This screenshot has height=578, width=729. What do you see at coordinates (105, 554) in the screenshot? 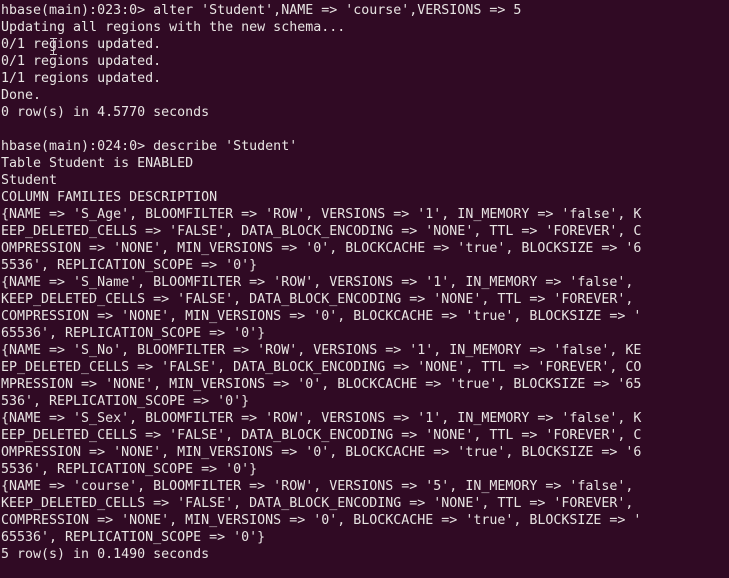
I see `terminal-line: 5 row(s) in 0.1490 seconds` at bounding box center [105, 554].